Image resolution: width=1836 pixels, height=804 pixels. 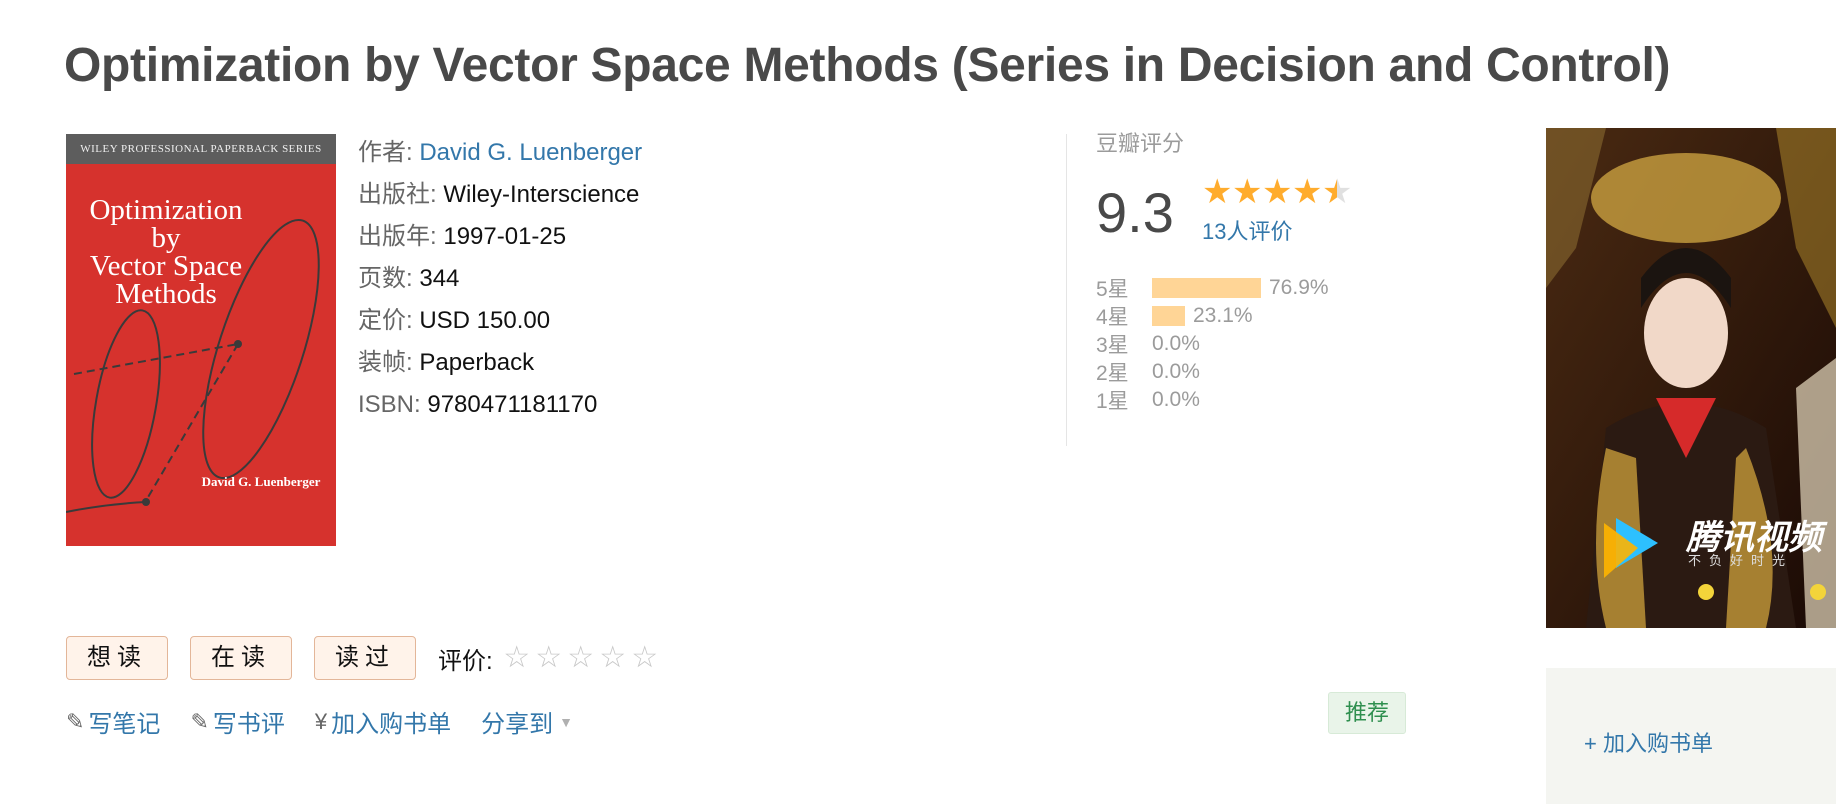 What do you see at coordinates (397, 236) in the screenshot?
I see `info-key: 出版年:` at bounding box center [397, 236].